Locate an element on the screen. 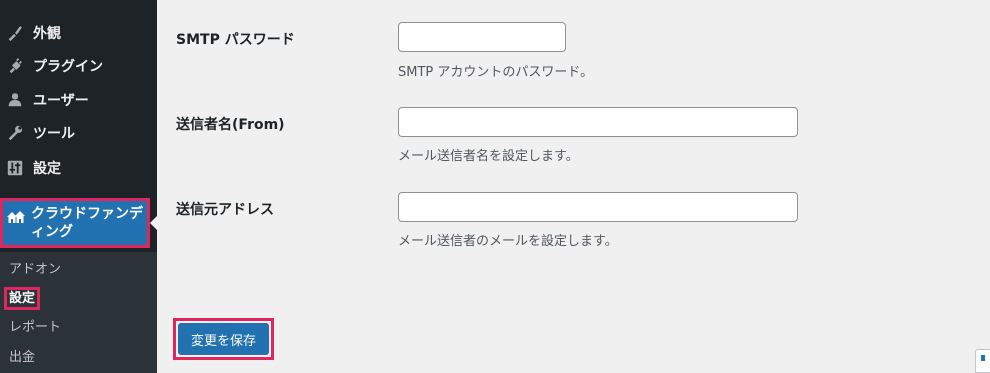 The width and height of the screenshot is (990, 373). sender-address-description: メール送信者のメールを設定します。 is located at coordinates (508, 241).